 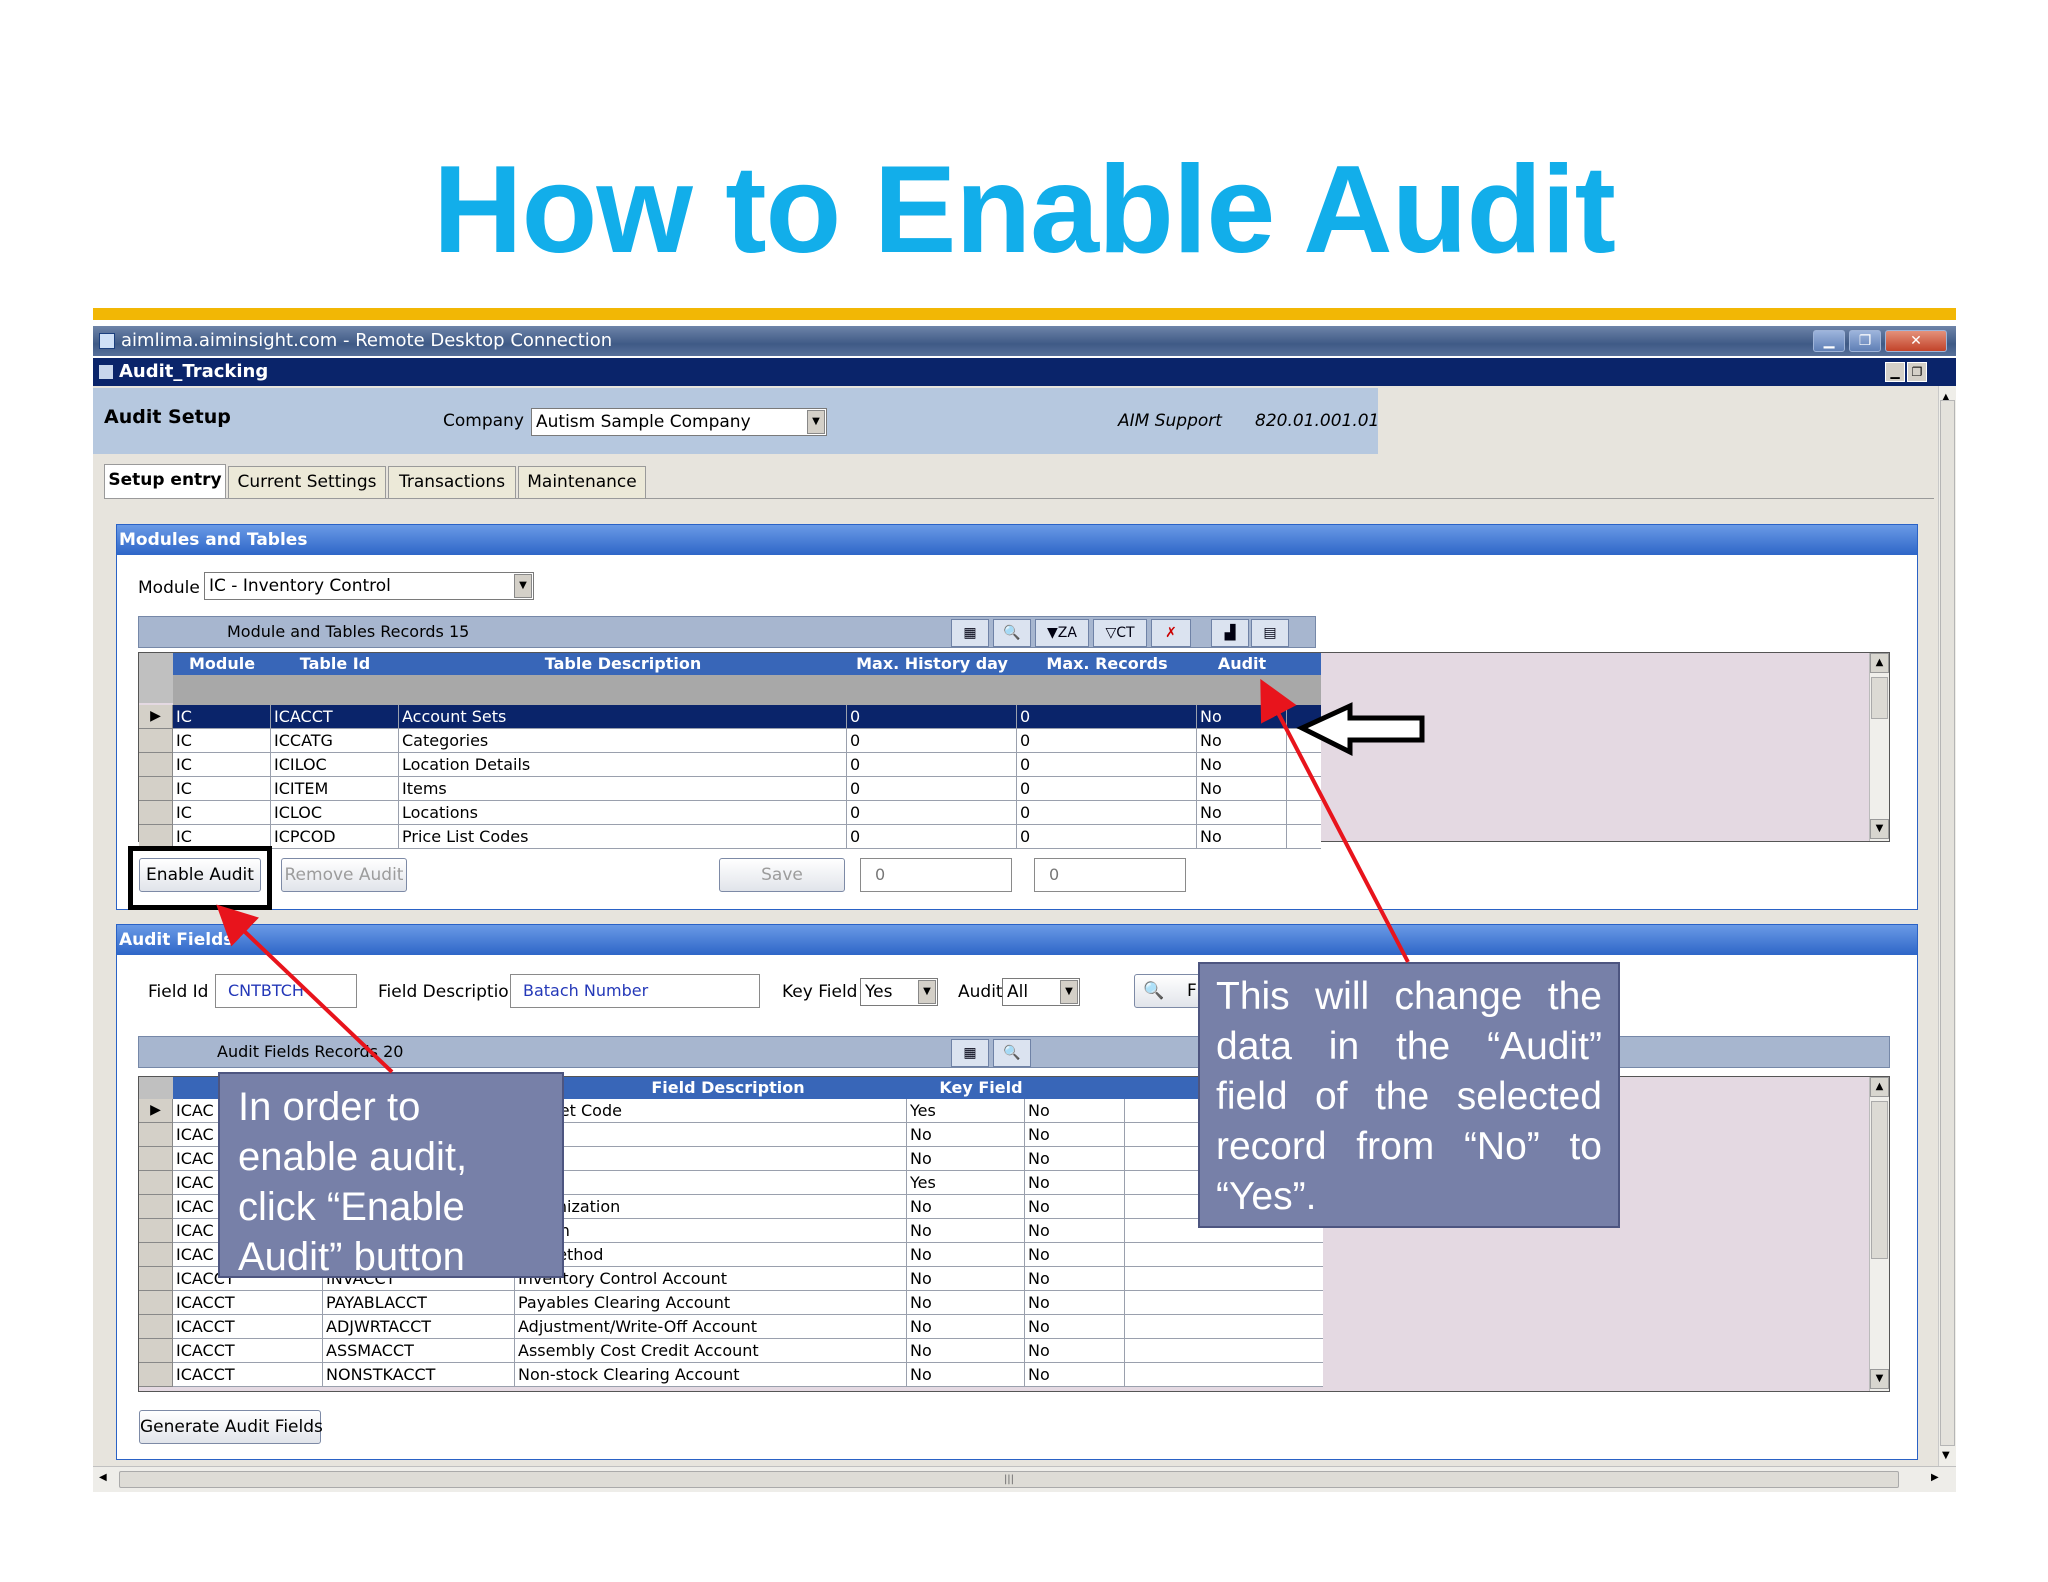 What do you see at coordinates (1360, 729) in the screenshot?
I see `left-arrow-pointer-icon` at bounding box center [1360, 729].